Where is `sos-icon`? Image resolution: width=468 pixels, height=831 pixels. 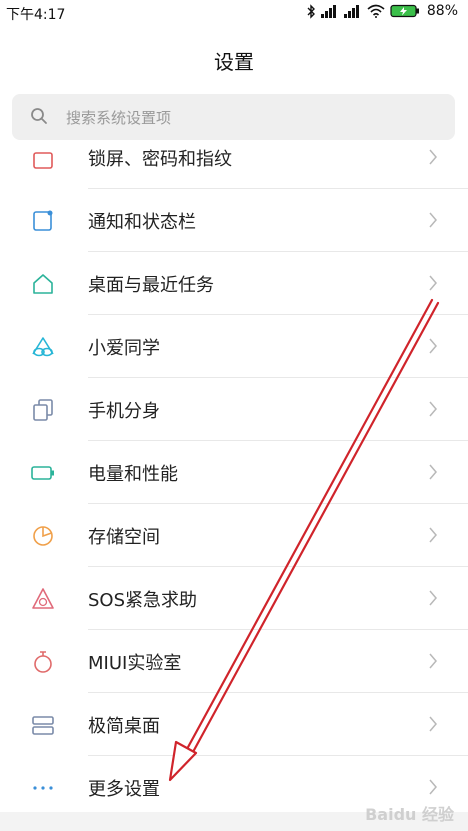 sos-icon is located at coordinates (43, 598).